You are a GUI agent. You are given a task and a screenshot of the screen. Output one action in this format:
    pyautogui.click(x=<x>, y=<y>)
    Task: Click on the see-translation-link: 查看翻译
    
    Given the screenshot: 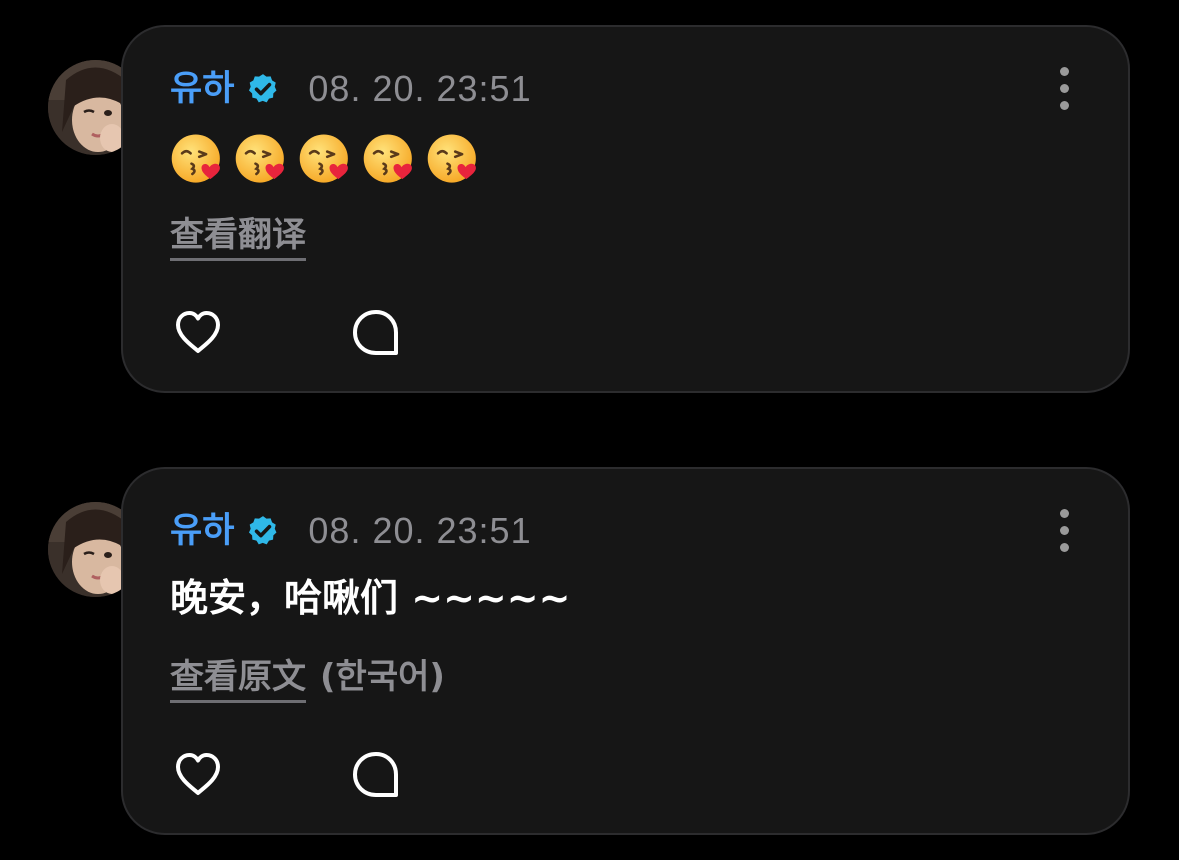 What is the action you would take?
    pyautogui.click(x=238, y=234)
    